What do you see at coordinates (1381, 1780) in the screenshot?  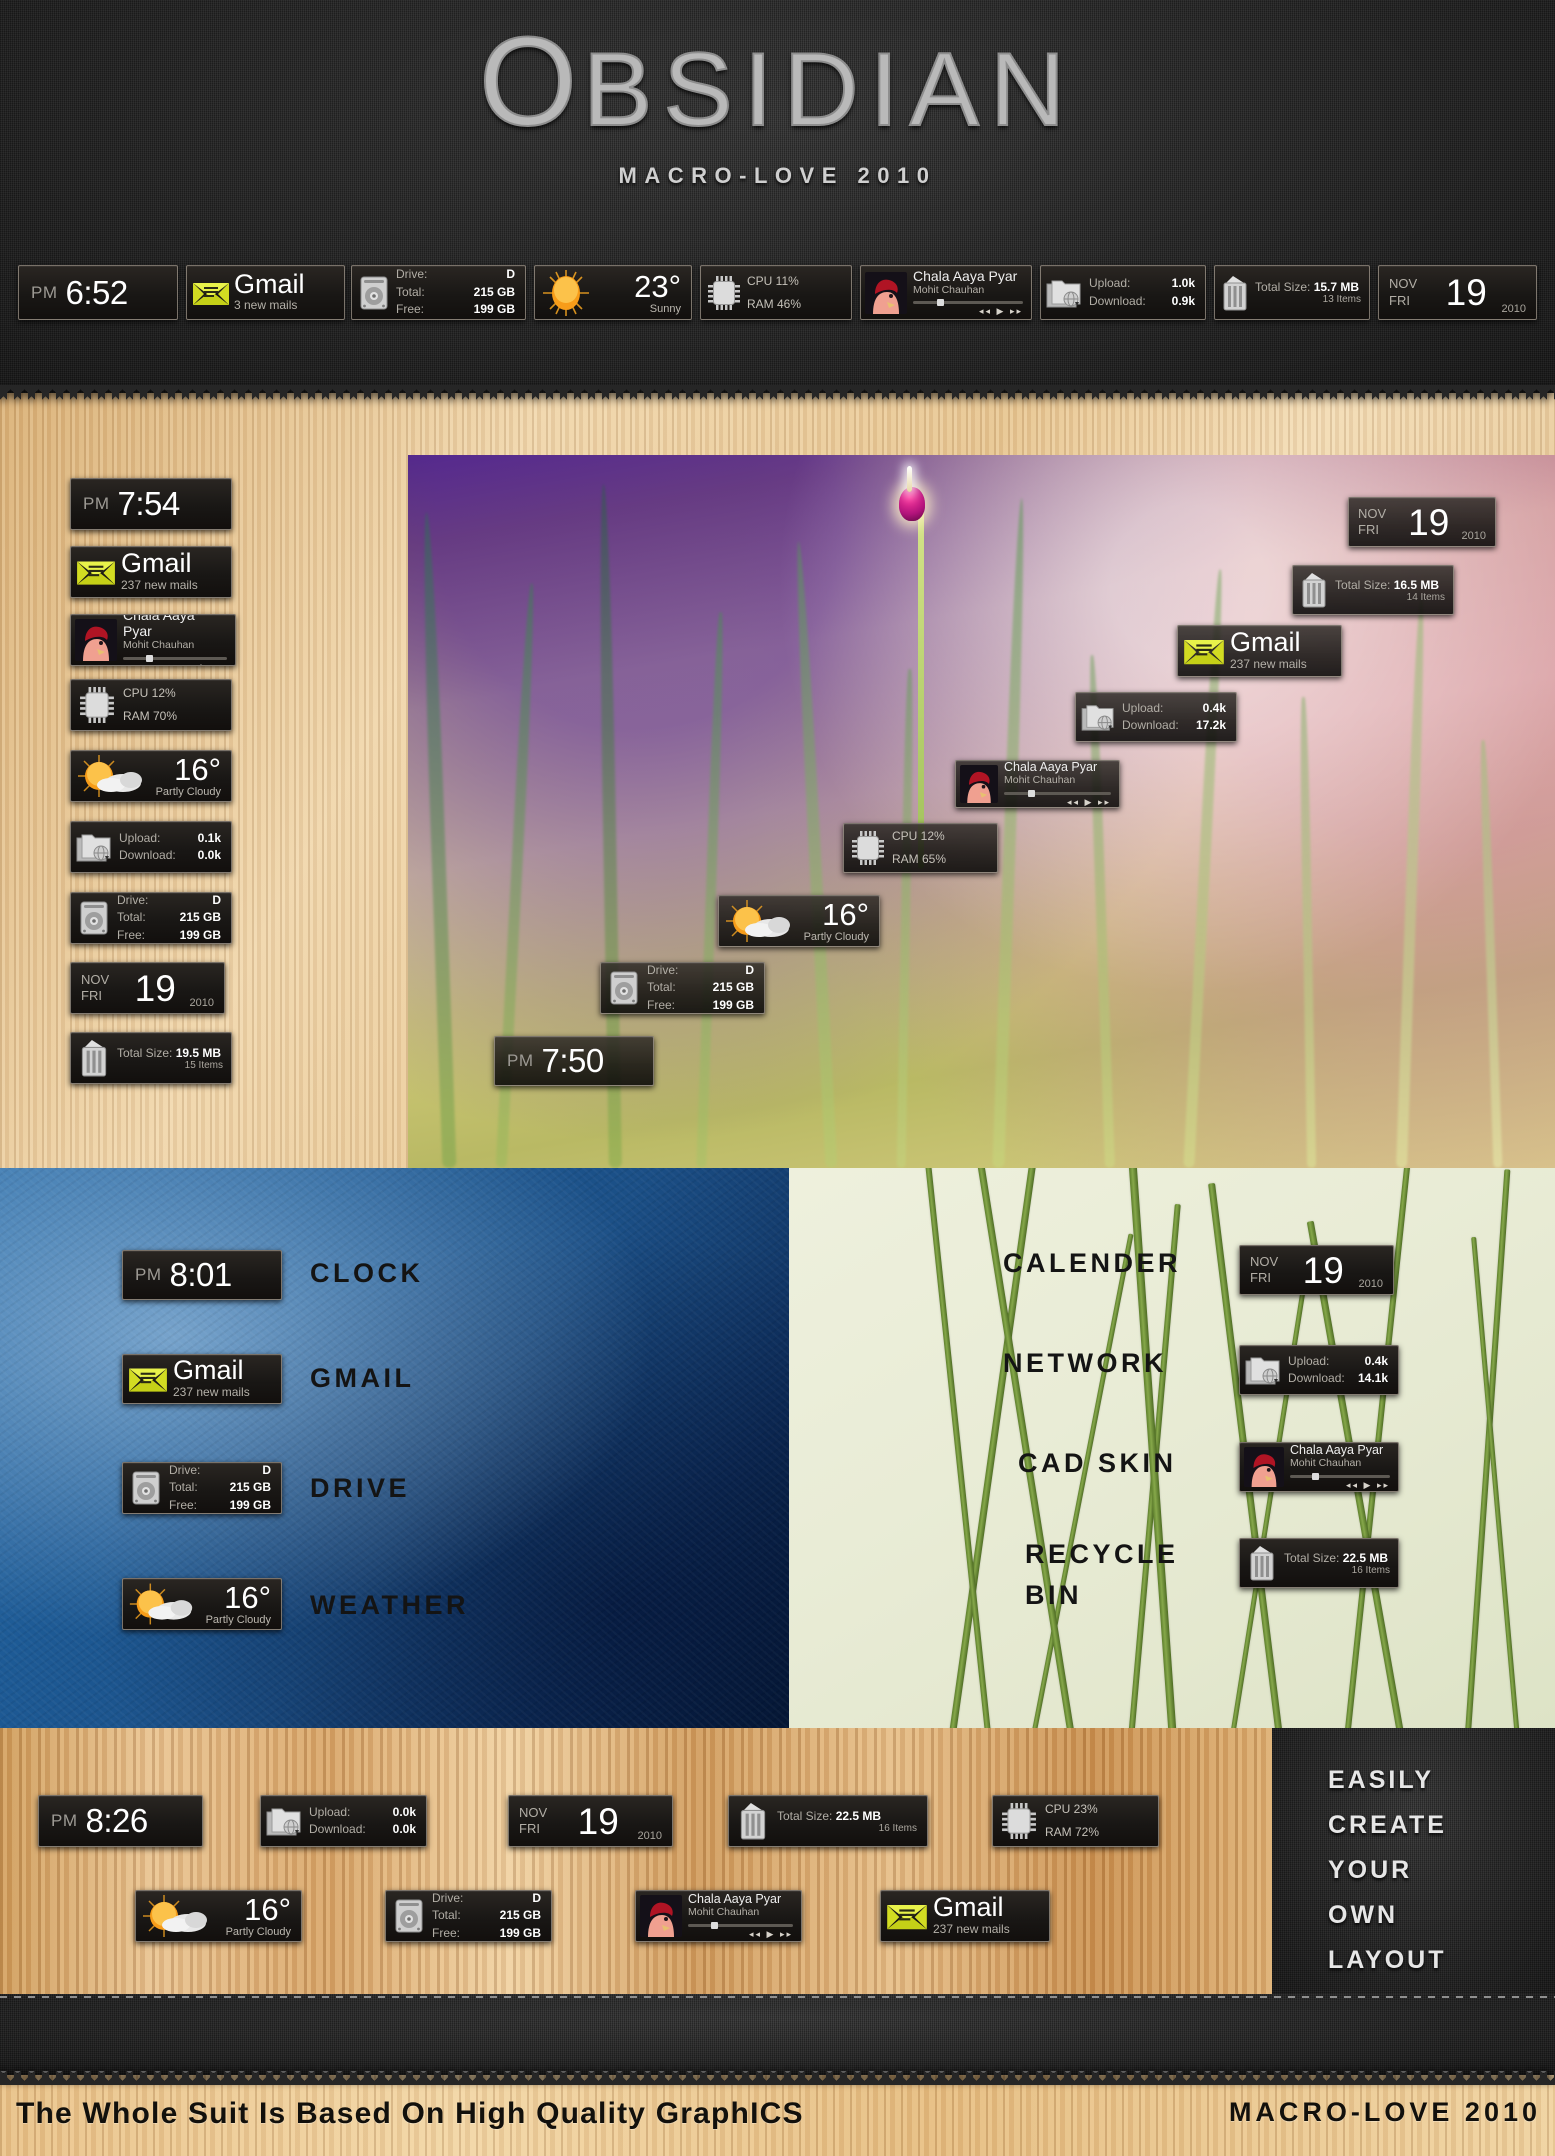 I see `promo-line-1: EASILY` at bounding box center [1381, 1780].